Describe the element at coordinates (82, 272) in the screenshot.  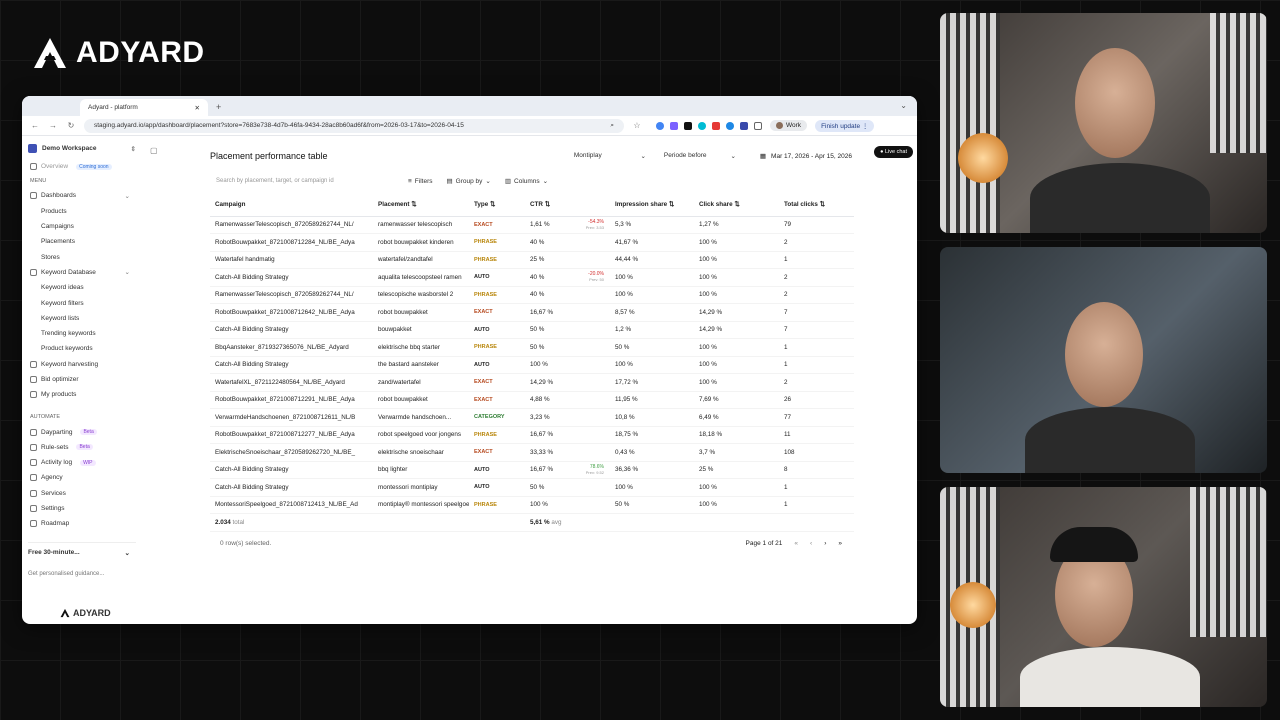
I see `sidebar-item-keyword-database: Keyword Database ⌄` at that location.